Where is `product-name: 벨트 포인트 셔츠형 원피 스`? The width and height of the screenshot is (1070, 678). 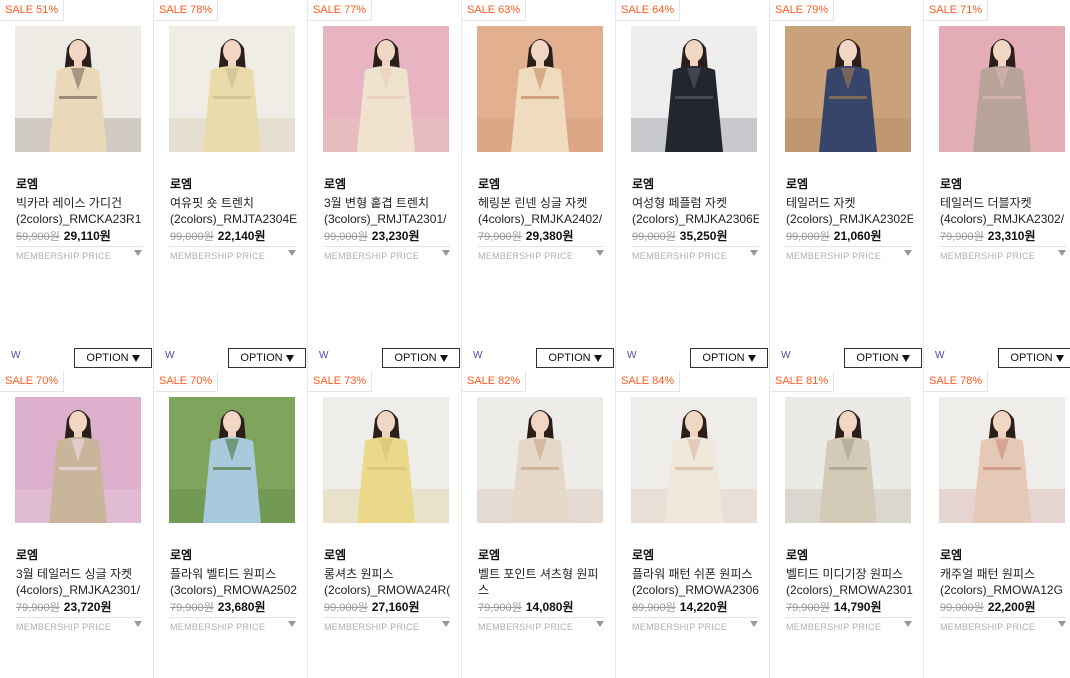 product-name: 벨트 포인트 셔츠형 원피 스 is located at coordinates (541, 582).